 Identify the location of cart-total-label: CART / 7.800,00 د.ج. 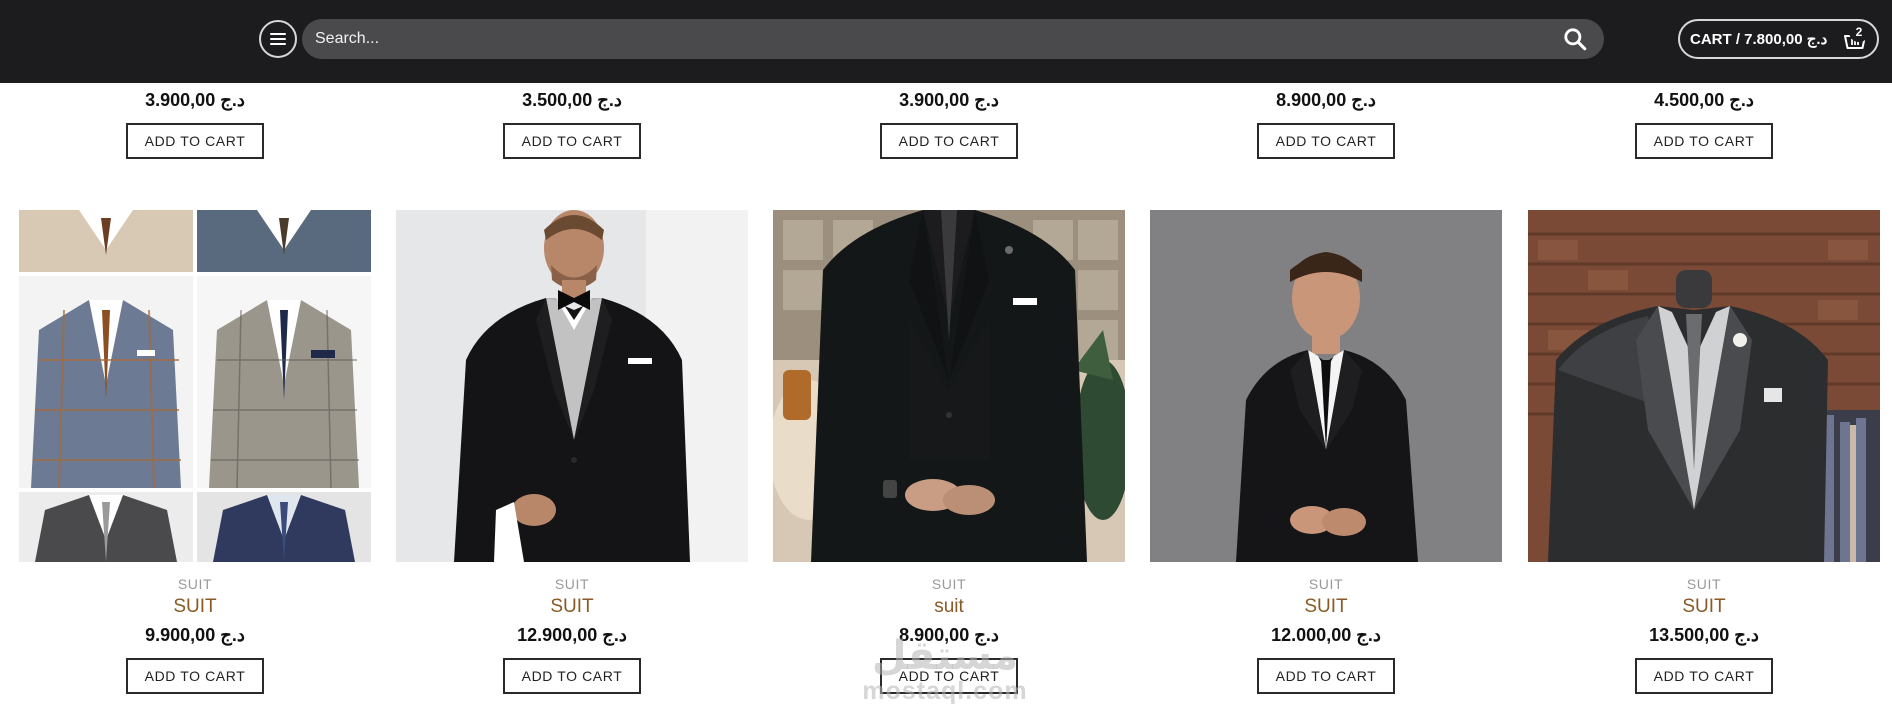
(1759, 39).